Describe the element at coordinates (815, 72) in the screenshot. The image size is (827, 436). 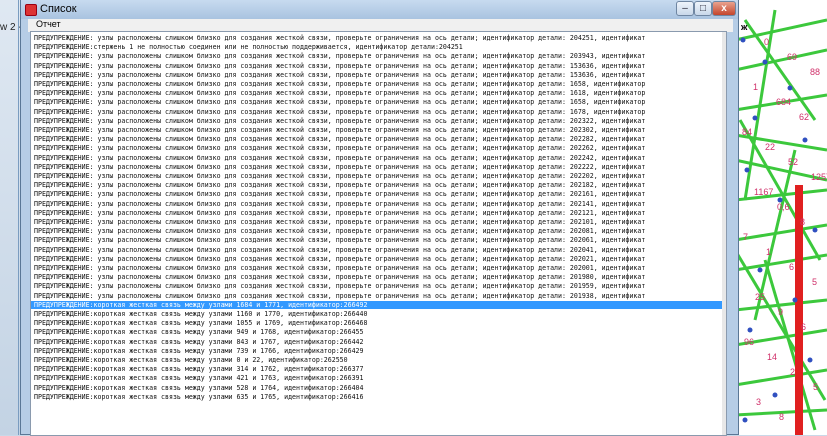
I see `model-label: 88` at that location.